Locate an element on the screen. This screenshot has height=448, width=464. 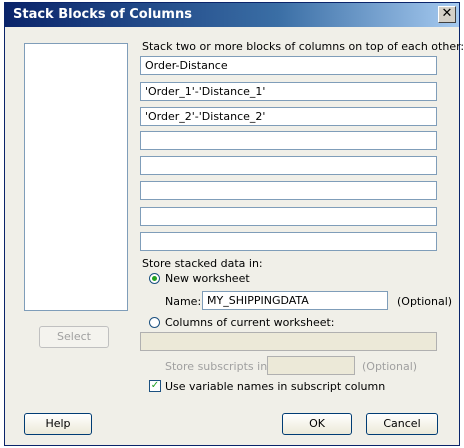
block-input-2: 'Order_1'-'Distance_1' is located at coordinates (288, 91).